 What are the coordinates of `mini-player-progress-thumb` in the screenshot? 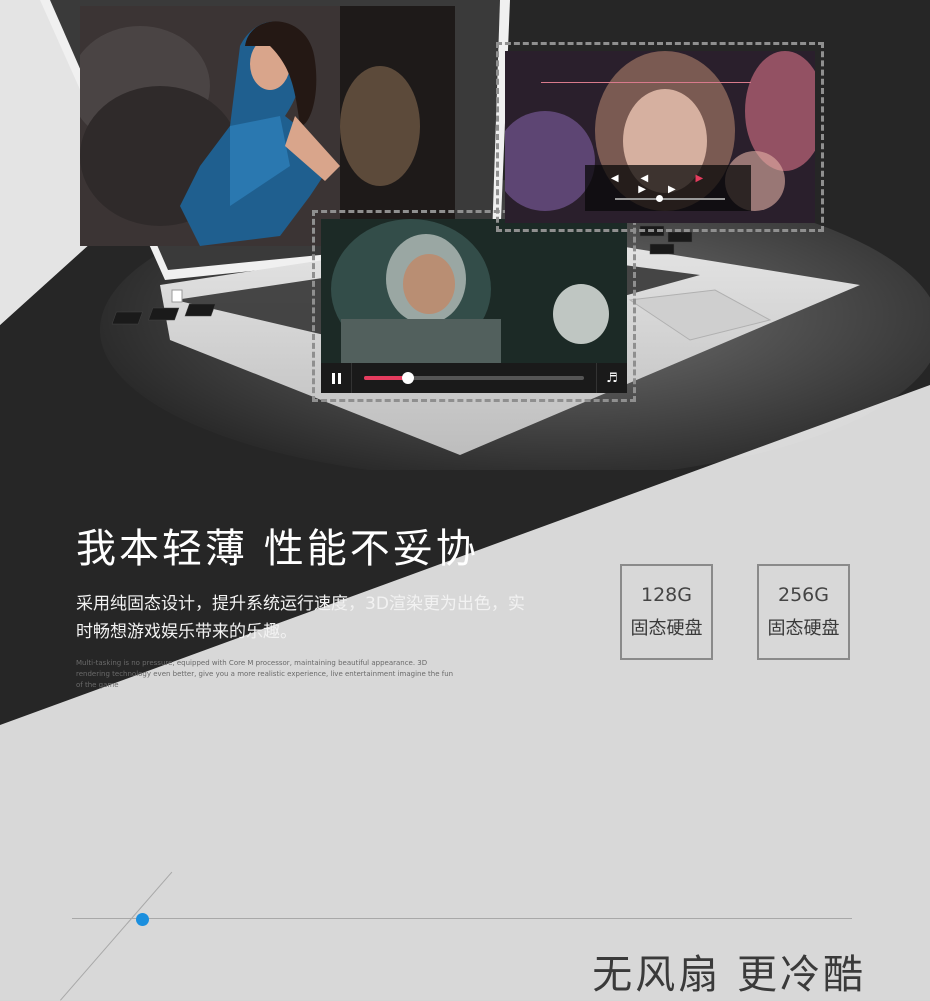 It's located at (659, 198).